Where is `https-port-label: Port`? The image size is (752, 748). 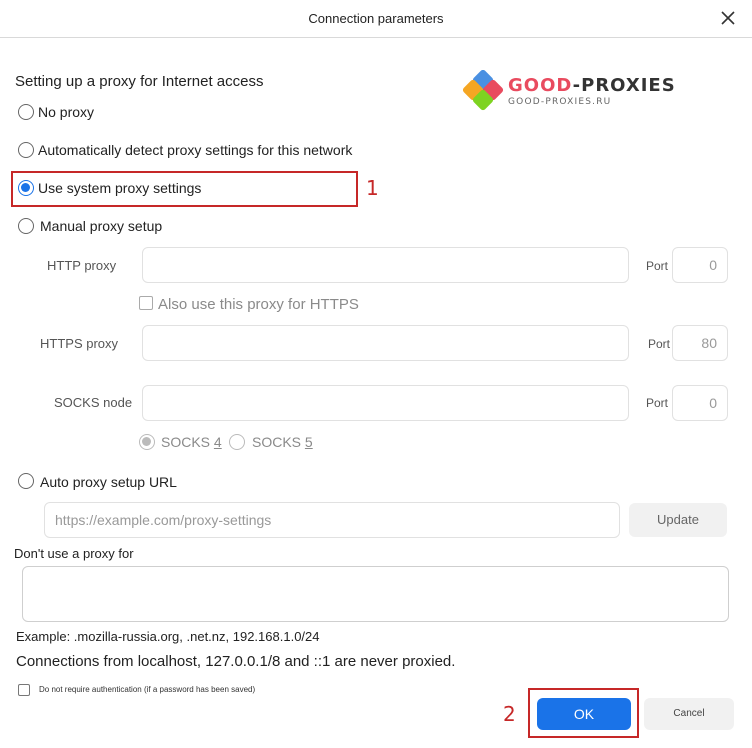
https-port-label: Port is located at coordinates (659, 344).